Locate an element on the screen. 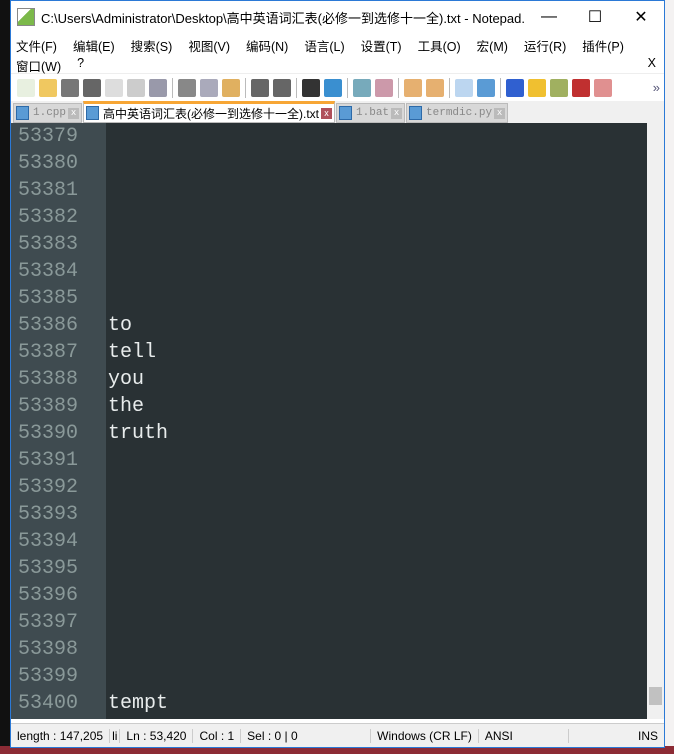 This screenshot has height=754, width=674. find-icon is located at coordinates (311, 87).